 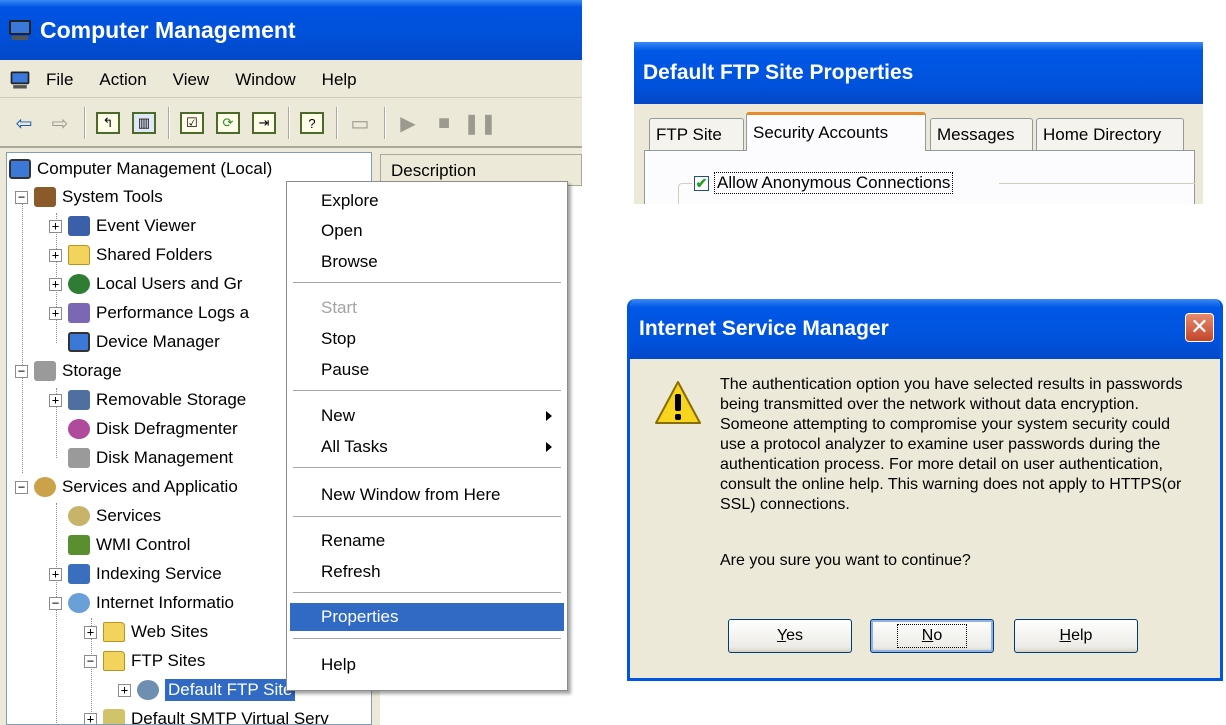 What do you see at coordinates (192, 123) in the screenshot?
I see `properties-icon: ☑` at bounding box center [192, 123].